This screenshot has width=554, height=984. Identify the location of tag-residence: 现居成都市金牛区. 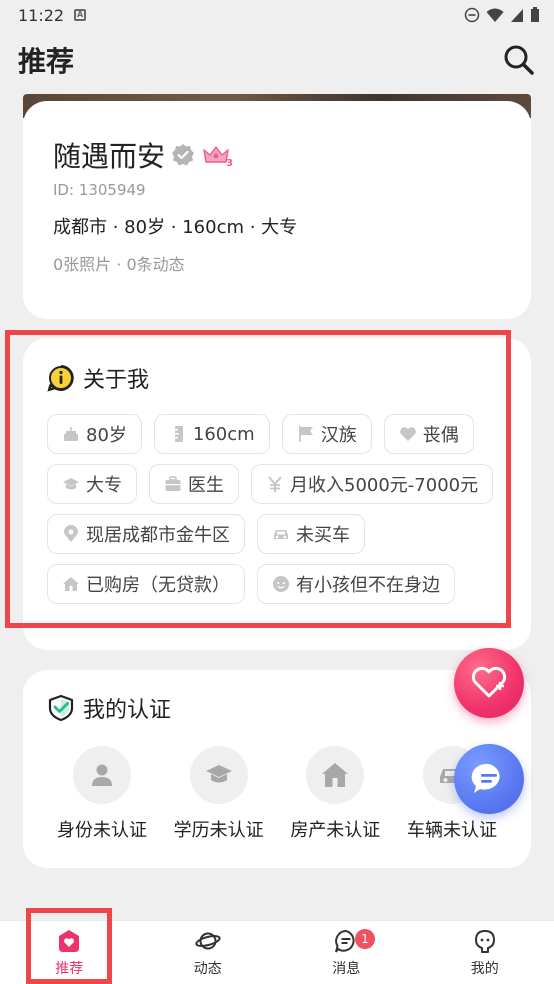
(146, 534).